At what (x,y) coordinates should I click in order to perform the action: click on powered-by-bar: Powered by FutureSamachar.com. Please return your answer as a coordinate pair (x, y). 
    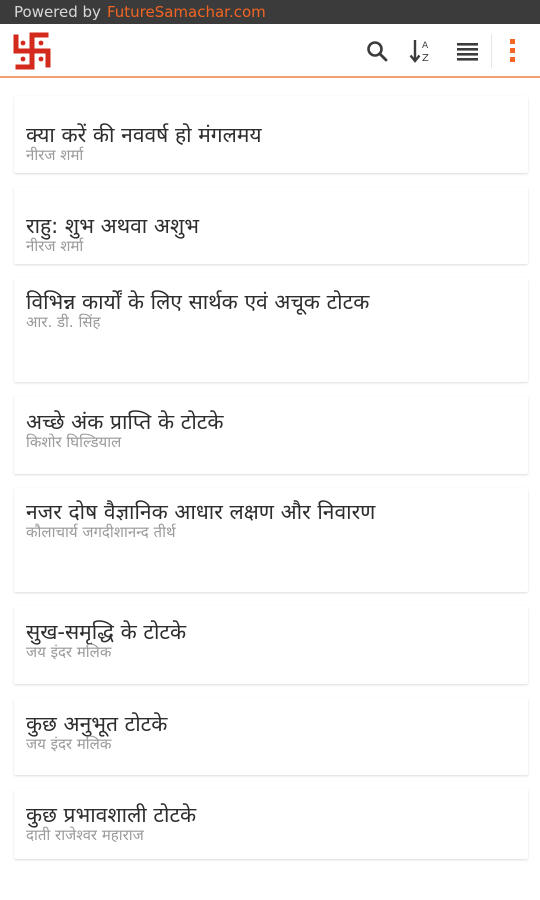
    Looking at the image, I should click on (270, 12).